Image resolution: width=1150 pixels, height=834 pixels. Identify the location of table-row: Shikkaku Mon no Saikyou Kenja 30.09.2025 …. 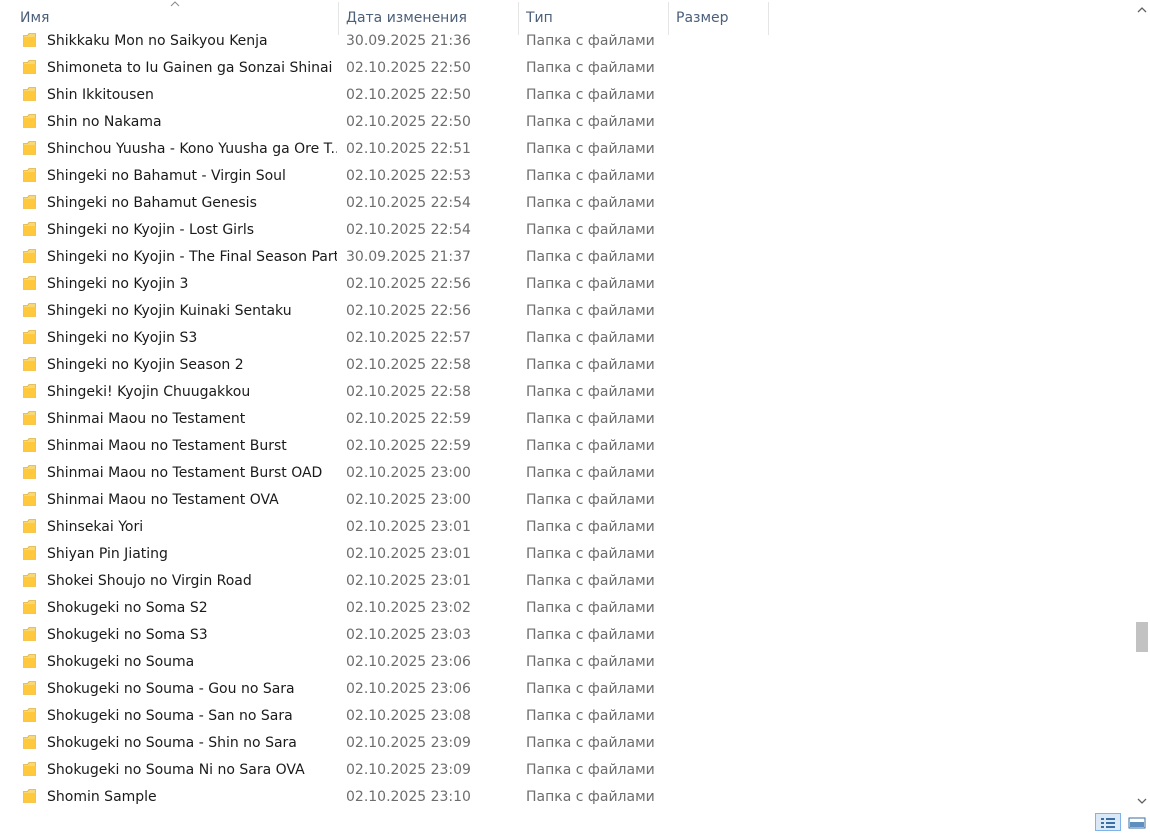
(393, 41).